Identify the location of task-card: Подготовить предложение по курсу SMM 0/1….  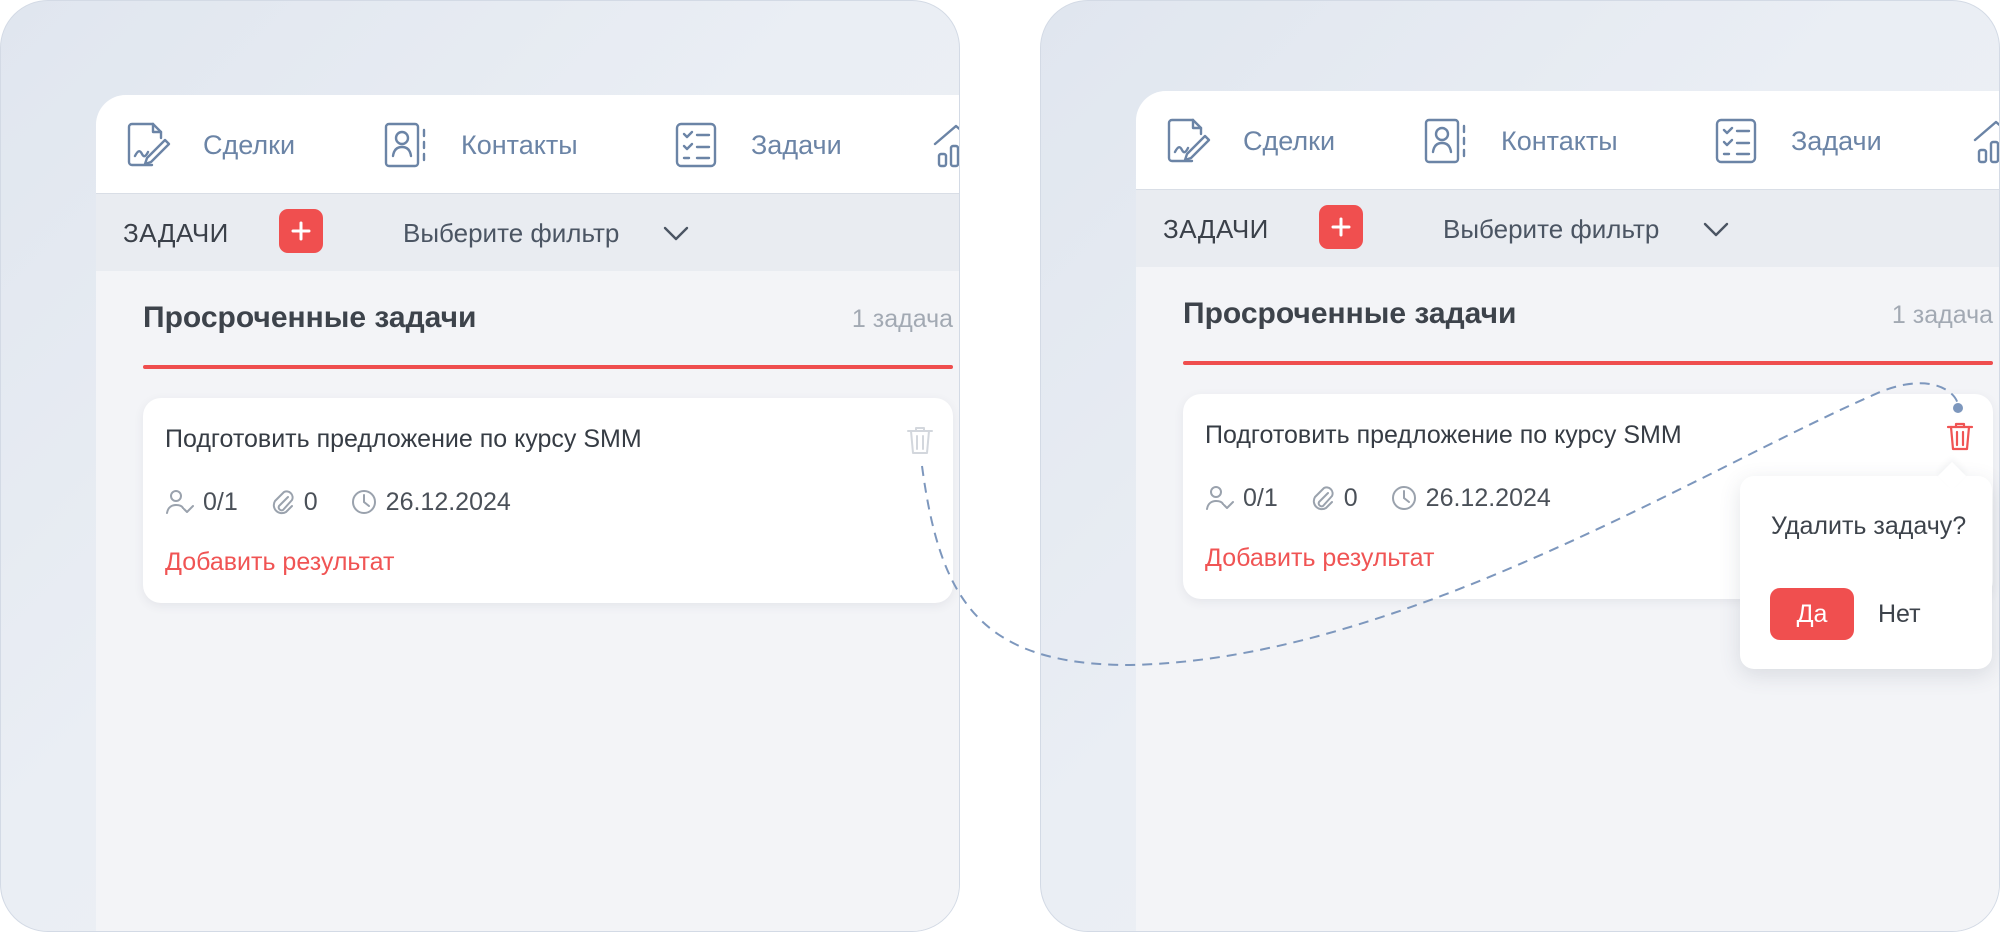
(548, 500).